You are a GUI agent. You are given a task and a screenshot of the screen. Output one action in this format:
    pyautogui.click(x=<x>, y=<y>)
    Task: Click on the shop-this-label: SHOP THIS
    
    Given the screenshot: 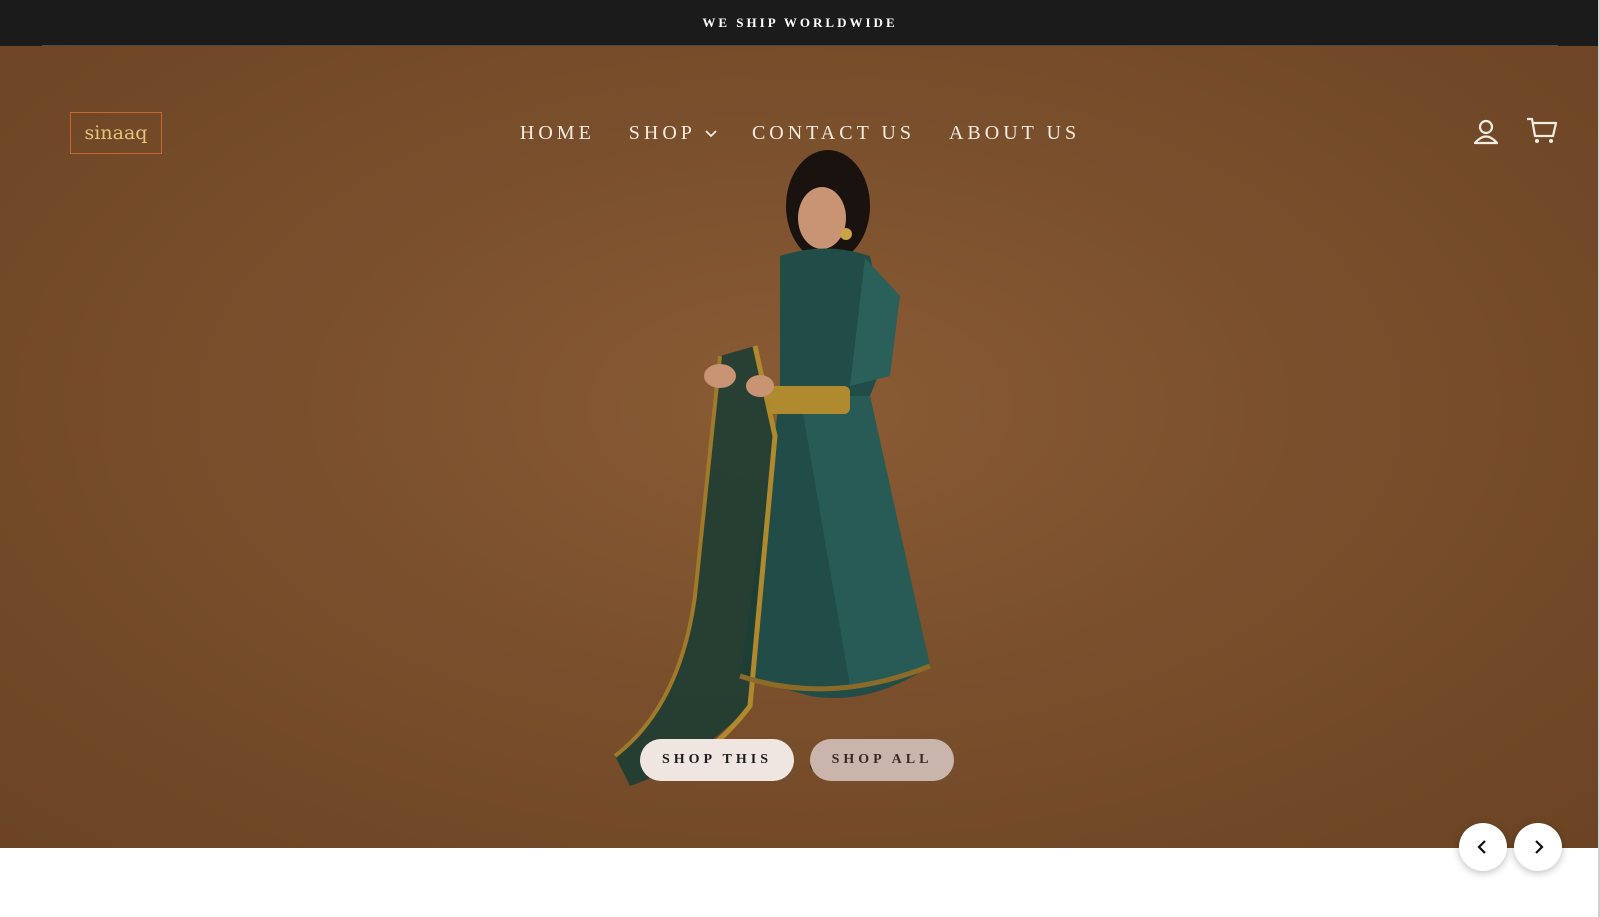 What is the action you would take?
    pyautogui.click(x=717, y=759)
    